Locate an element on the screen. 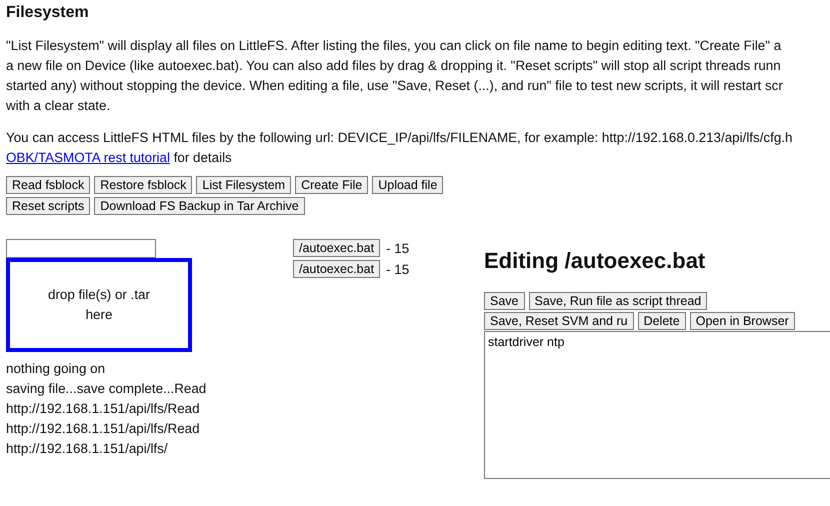 This screenshot has width=830, height=506. editor-button: Open in Browser is located at coordinates (742, 321).